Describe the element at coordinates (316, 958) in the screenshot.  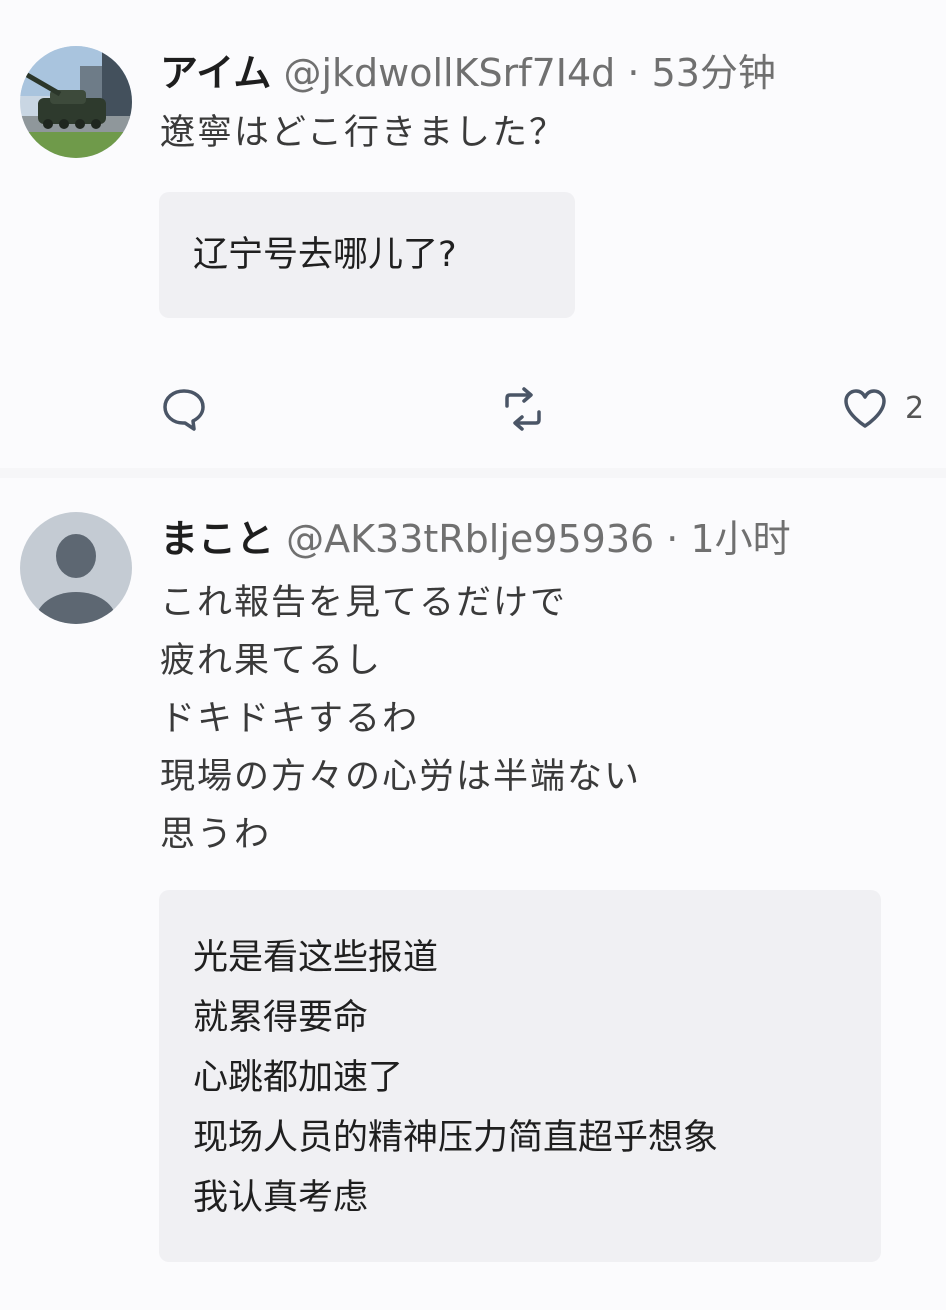
I see `translation-line: 光是看这些报道` at that location.